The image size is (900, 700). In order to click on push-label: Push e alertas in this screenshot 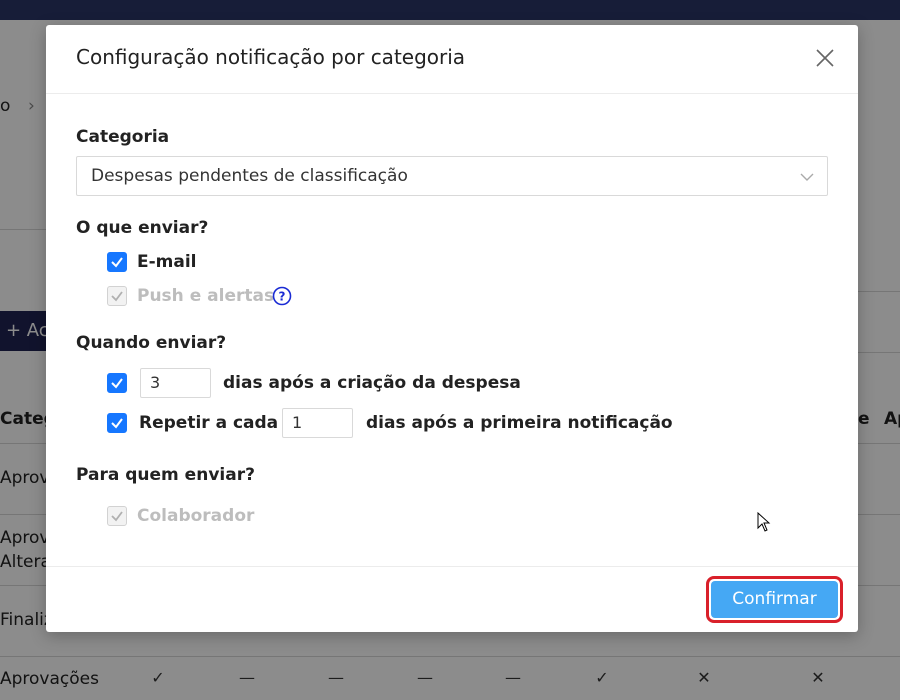, I will do `click(206, 296)`.